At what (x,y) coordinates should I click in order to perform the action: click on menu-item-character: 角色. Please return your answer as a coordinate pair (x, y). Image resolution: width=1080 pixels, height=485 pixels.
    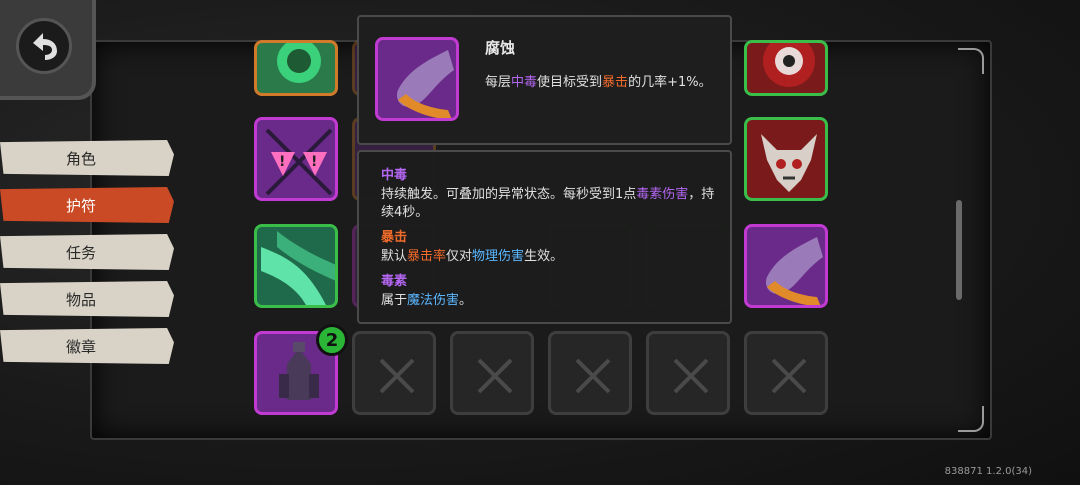
    Looking at the image, I should click on (87, 158).